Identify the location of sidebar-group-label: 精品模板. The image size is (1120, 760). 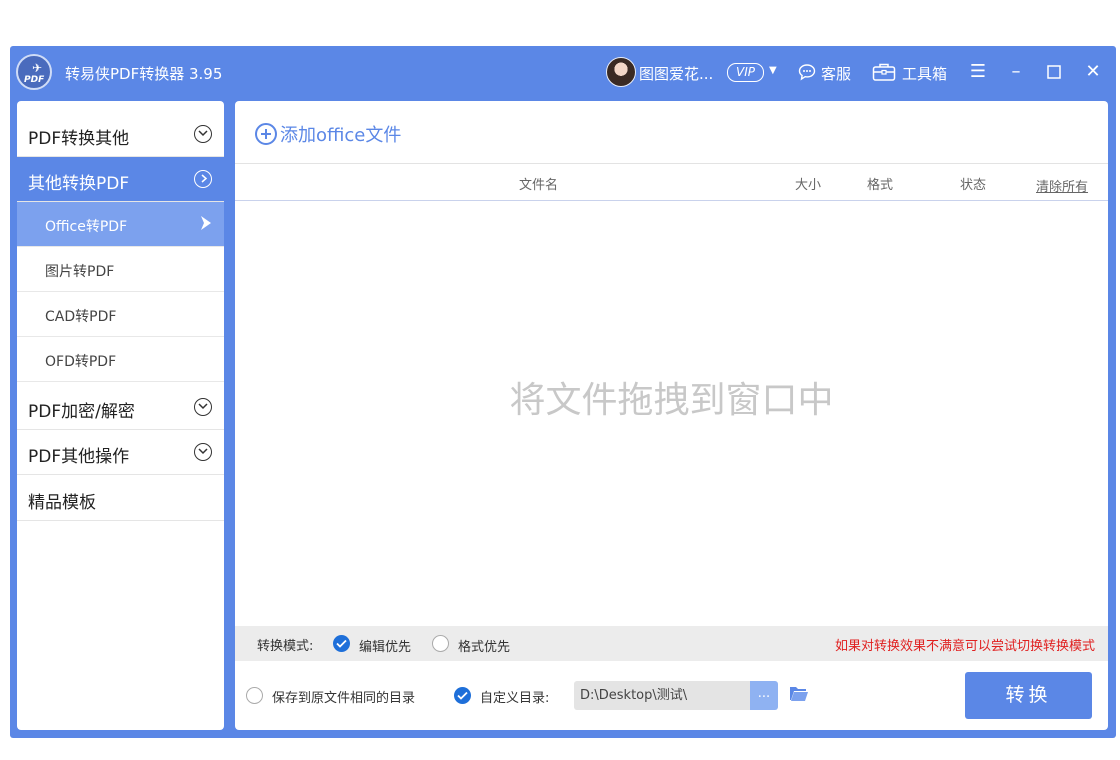
(62, 503).